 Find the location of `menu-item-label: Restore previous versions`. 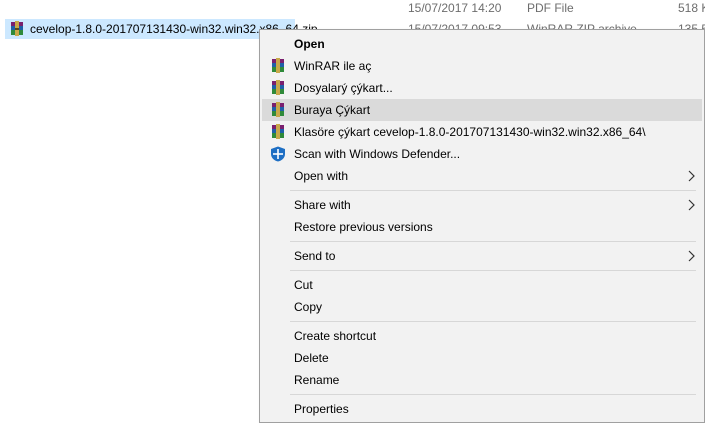

menu-item-label: Restore previous versions is located at coordinates (363, 227).